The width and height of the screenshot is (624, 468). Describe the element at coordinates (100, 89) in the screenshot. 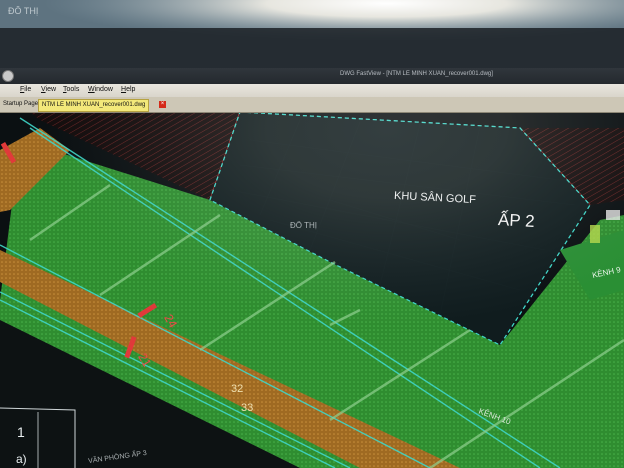

I see `menu-window: Window` at that location.